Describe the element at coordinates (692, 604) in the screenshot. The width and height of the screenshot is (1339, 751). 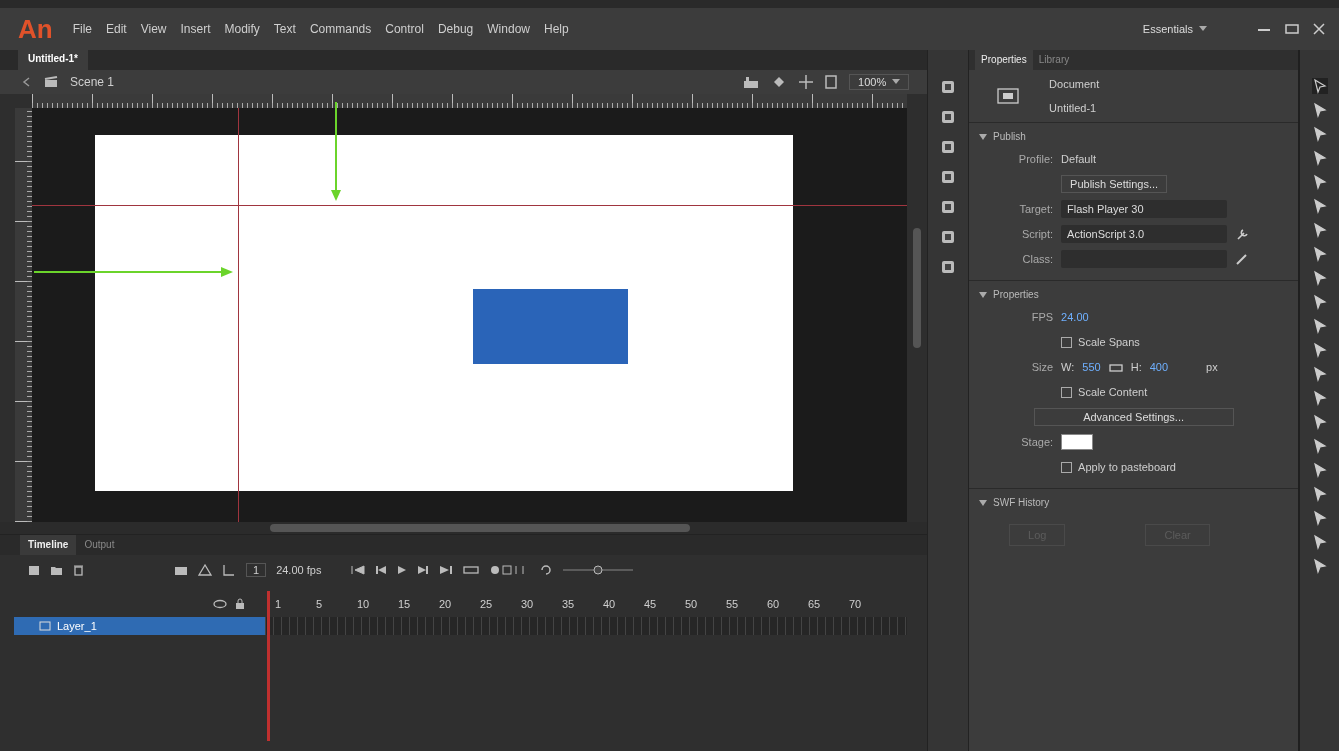
I see `frame-number: 50` at that location.